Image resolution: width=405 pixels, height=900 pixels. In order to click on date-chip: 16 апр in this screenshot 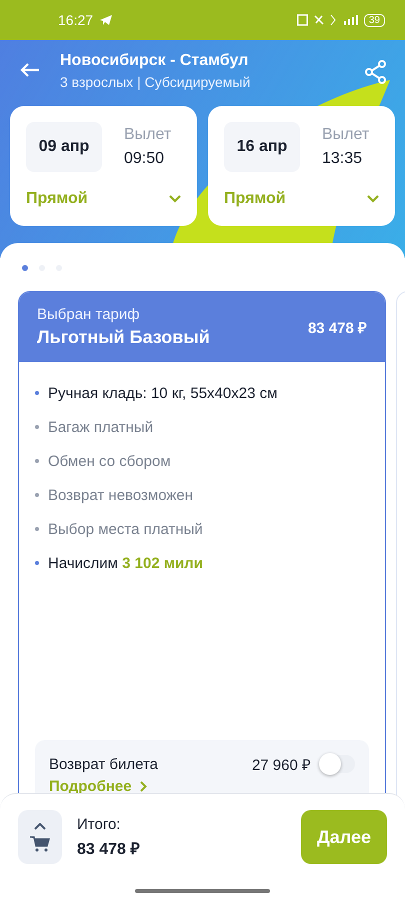, I will do `click(262, 147)`.